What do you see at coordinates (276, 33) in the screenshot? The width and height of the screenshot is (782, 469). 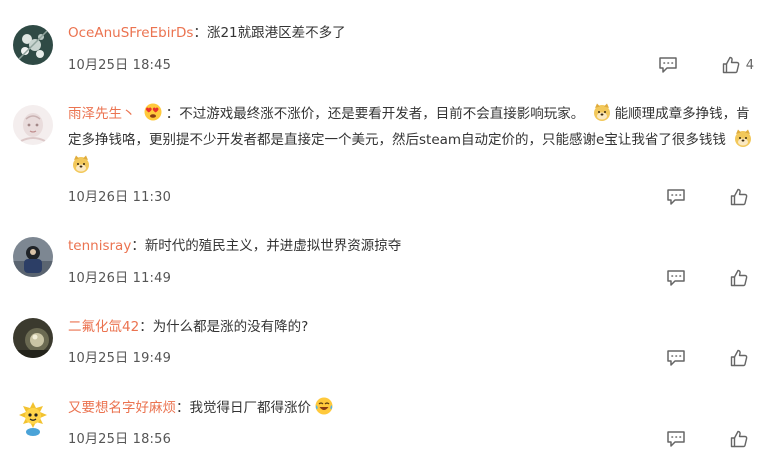 I see `comment-text: 涨21就跟港区差不多了` at bounding box center [276, 33].